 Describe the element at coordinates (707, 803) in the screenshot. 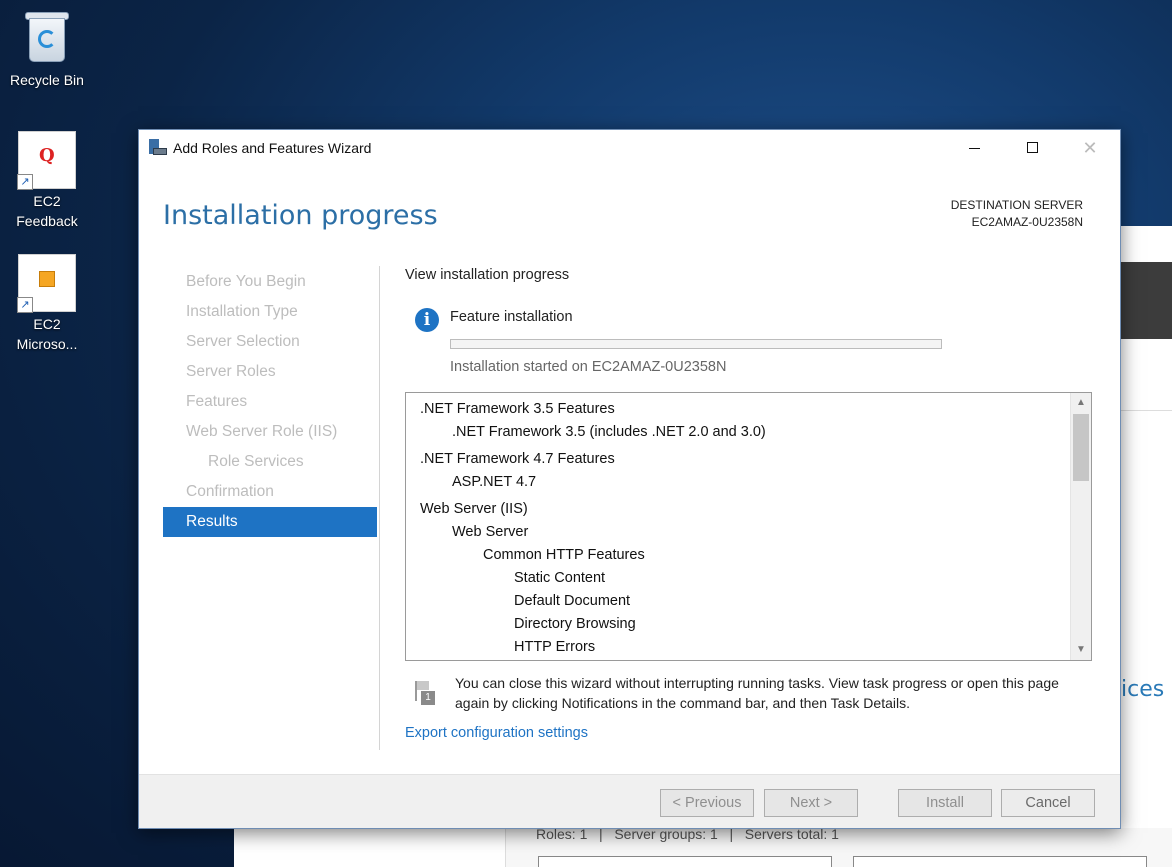

I see `previous-button: < Previous` at that location.